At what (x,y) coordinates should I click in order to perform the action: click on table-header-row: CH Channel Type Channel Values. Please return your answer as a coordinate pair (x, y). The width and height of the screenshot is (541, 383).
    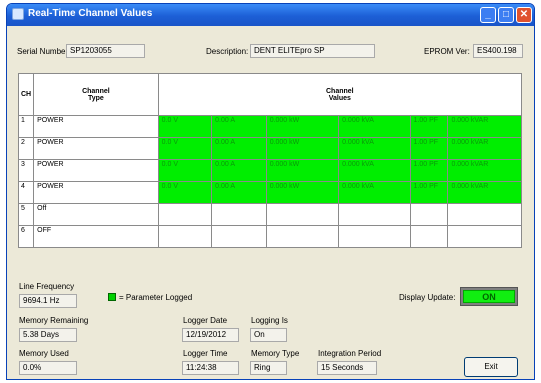
    Looking at the image, I should click on (270, 94).